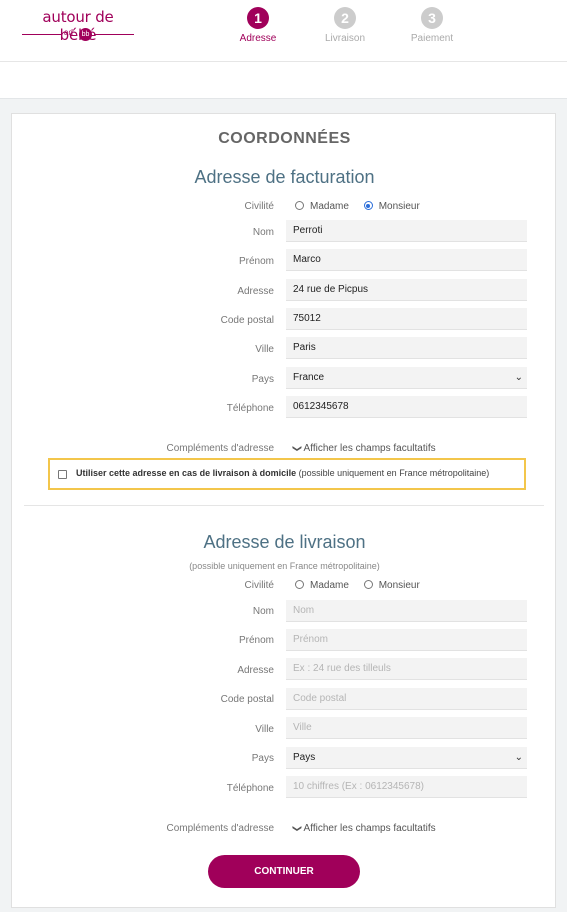 The width and height of the screenshot is (567, 912). Describe the element at coordinates (283, 80) in the screenshot. I see `header-strip` at that location.